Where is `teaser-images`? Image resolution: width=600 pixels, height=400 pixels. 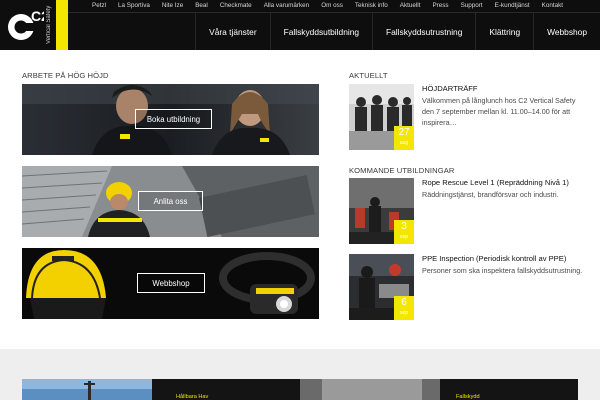
teaser-images is located at coordinates (300, 389).